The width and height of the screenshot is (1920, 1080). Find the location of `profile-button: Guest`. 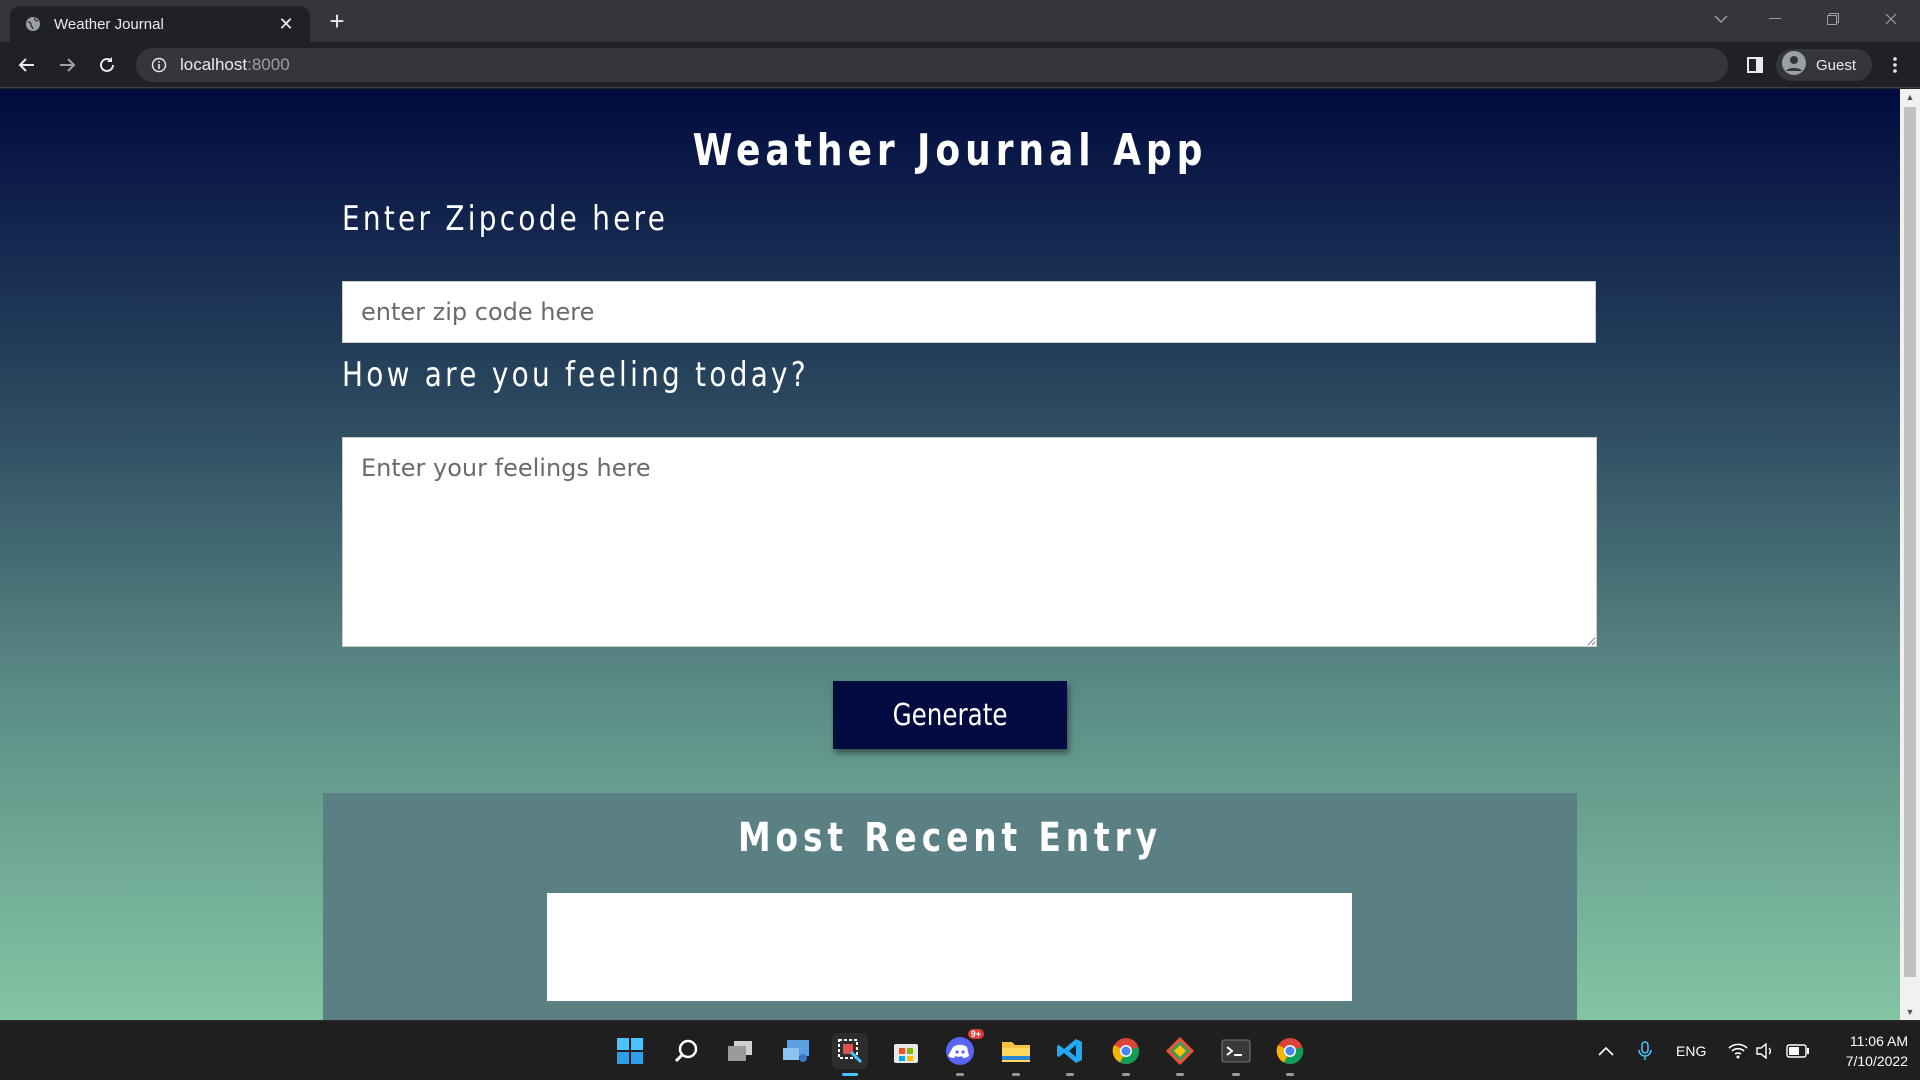

profile-button: Guest is located at coordinates (1824, 65).